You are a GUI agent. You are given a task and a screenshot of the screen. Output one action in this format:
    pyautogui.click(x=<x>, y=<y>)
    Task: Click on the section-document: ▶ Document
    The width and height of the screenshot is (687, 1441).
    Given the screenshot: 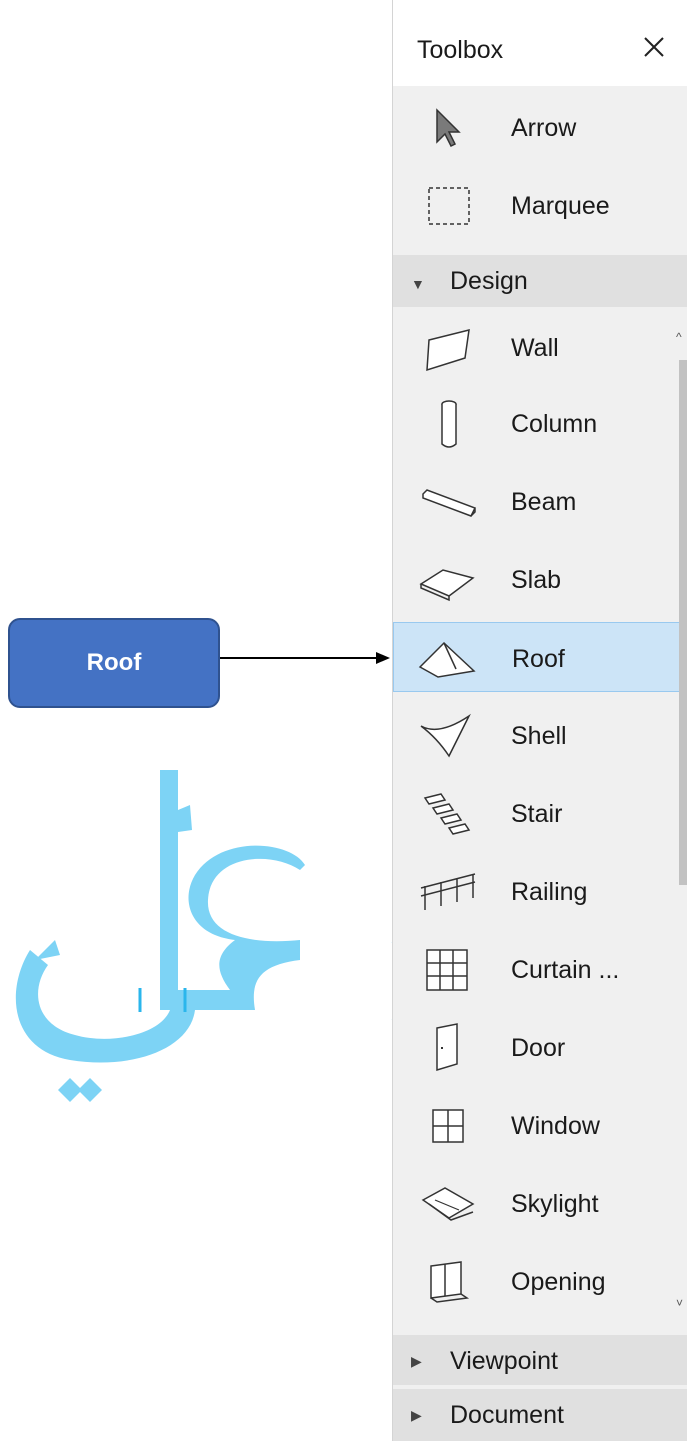 What is the action you would take?
    pyautogui.click(x=540, y=1415)
    